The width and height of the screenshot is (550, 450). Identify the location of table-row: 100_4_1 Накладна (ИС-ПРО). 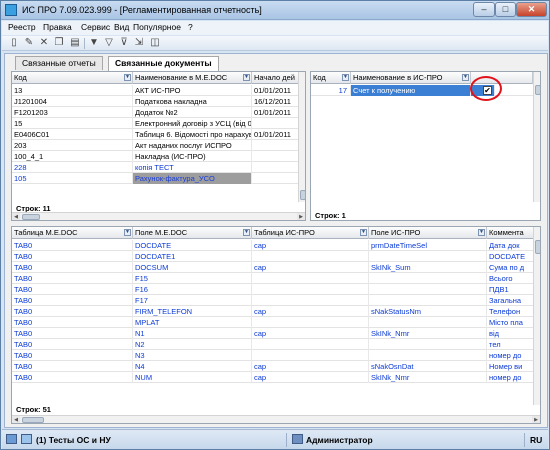
(155, 156).